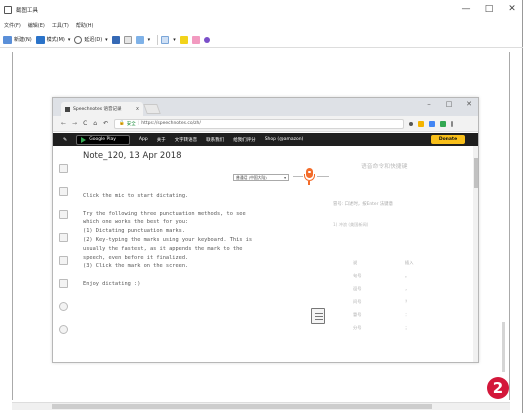 Image resolution: width=523 pixels, height=413 pixels. Describe the element at coordinates (85, 25) in the screenshot. I see `menu-help: 帮助(H)` at that location.